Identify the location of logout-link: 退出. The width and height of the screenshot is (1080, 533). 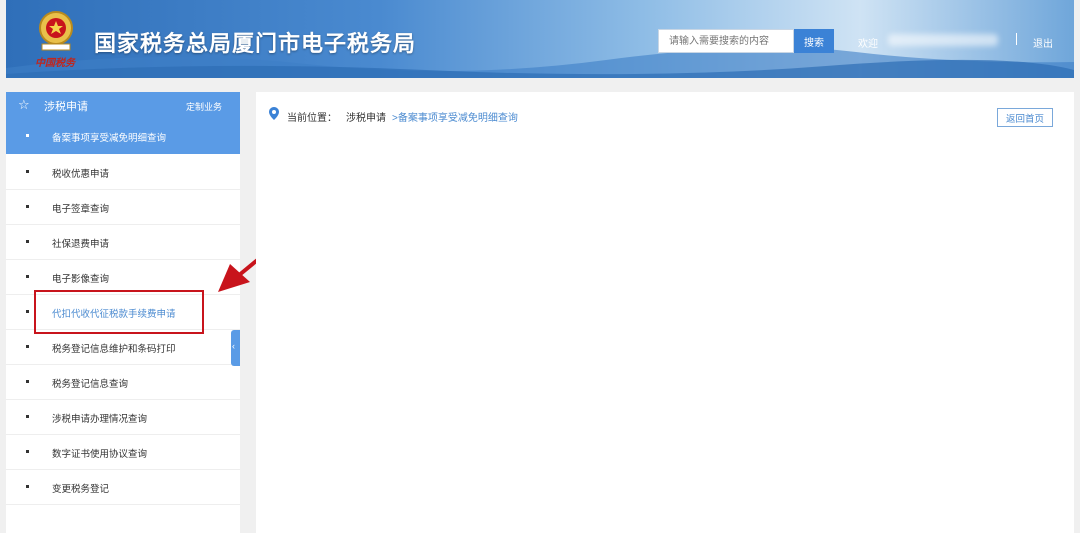
(1043, 42).